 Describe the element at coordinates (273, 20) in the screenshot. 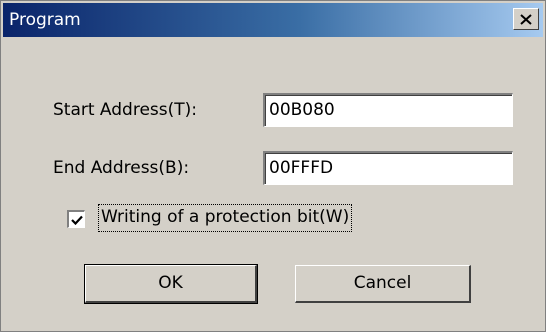

I see `title-bar: Program` at that location.